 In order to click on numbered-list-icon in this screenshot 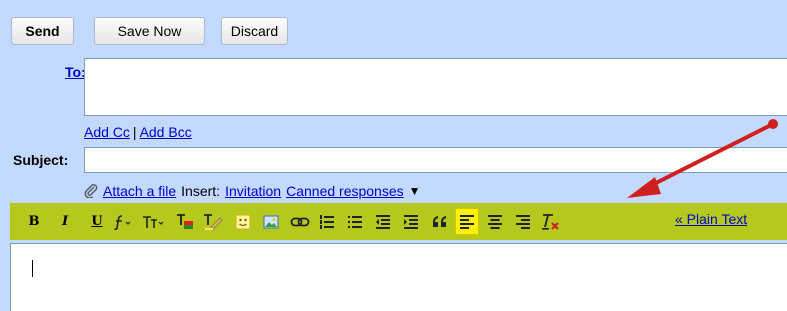, I will do `click(327, 221)`.